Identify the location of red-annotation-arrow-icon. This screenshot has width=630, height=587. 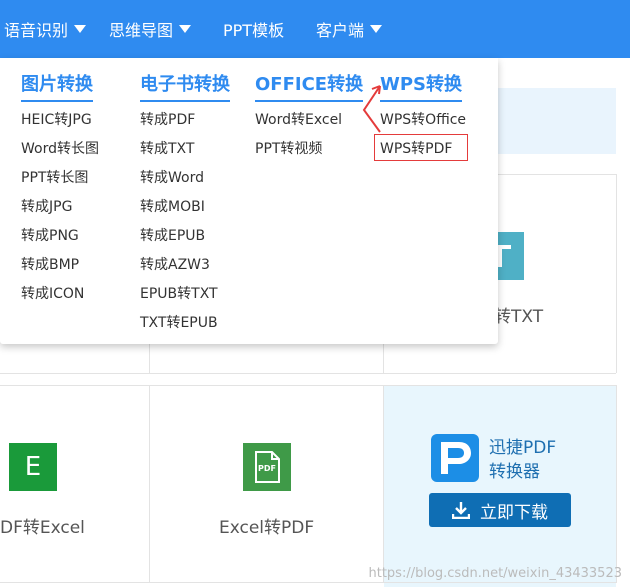
(371, 109).